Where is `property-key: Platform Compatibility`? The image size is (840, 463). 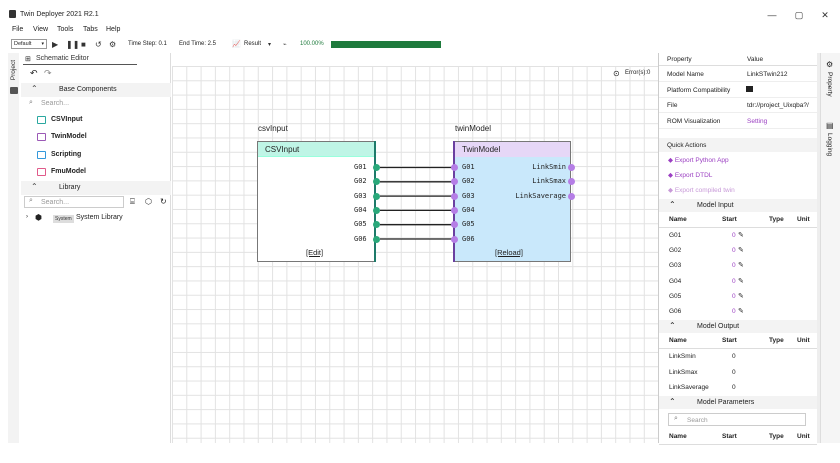 property-key: Platform Compatibility is located at coordinates (699, 90).